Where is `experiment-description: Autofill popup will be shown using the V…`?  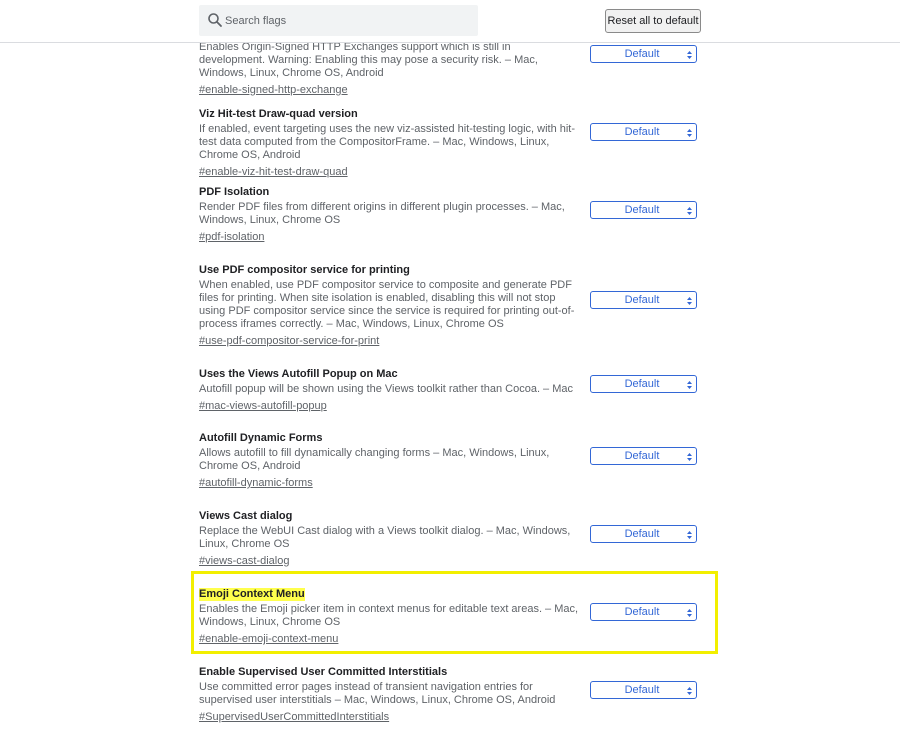
experiment-description: Autofill popup will be shown using the V… is located at coordinates (386, 389).